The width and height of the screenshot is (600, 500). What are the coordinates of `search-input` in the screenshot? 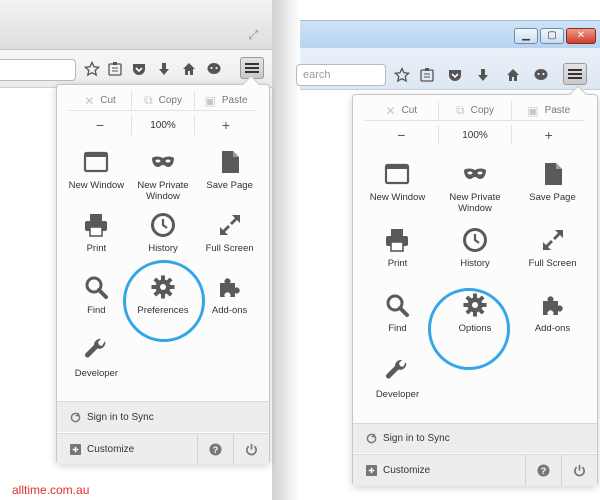 It's located at (38, 70).